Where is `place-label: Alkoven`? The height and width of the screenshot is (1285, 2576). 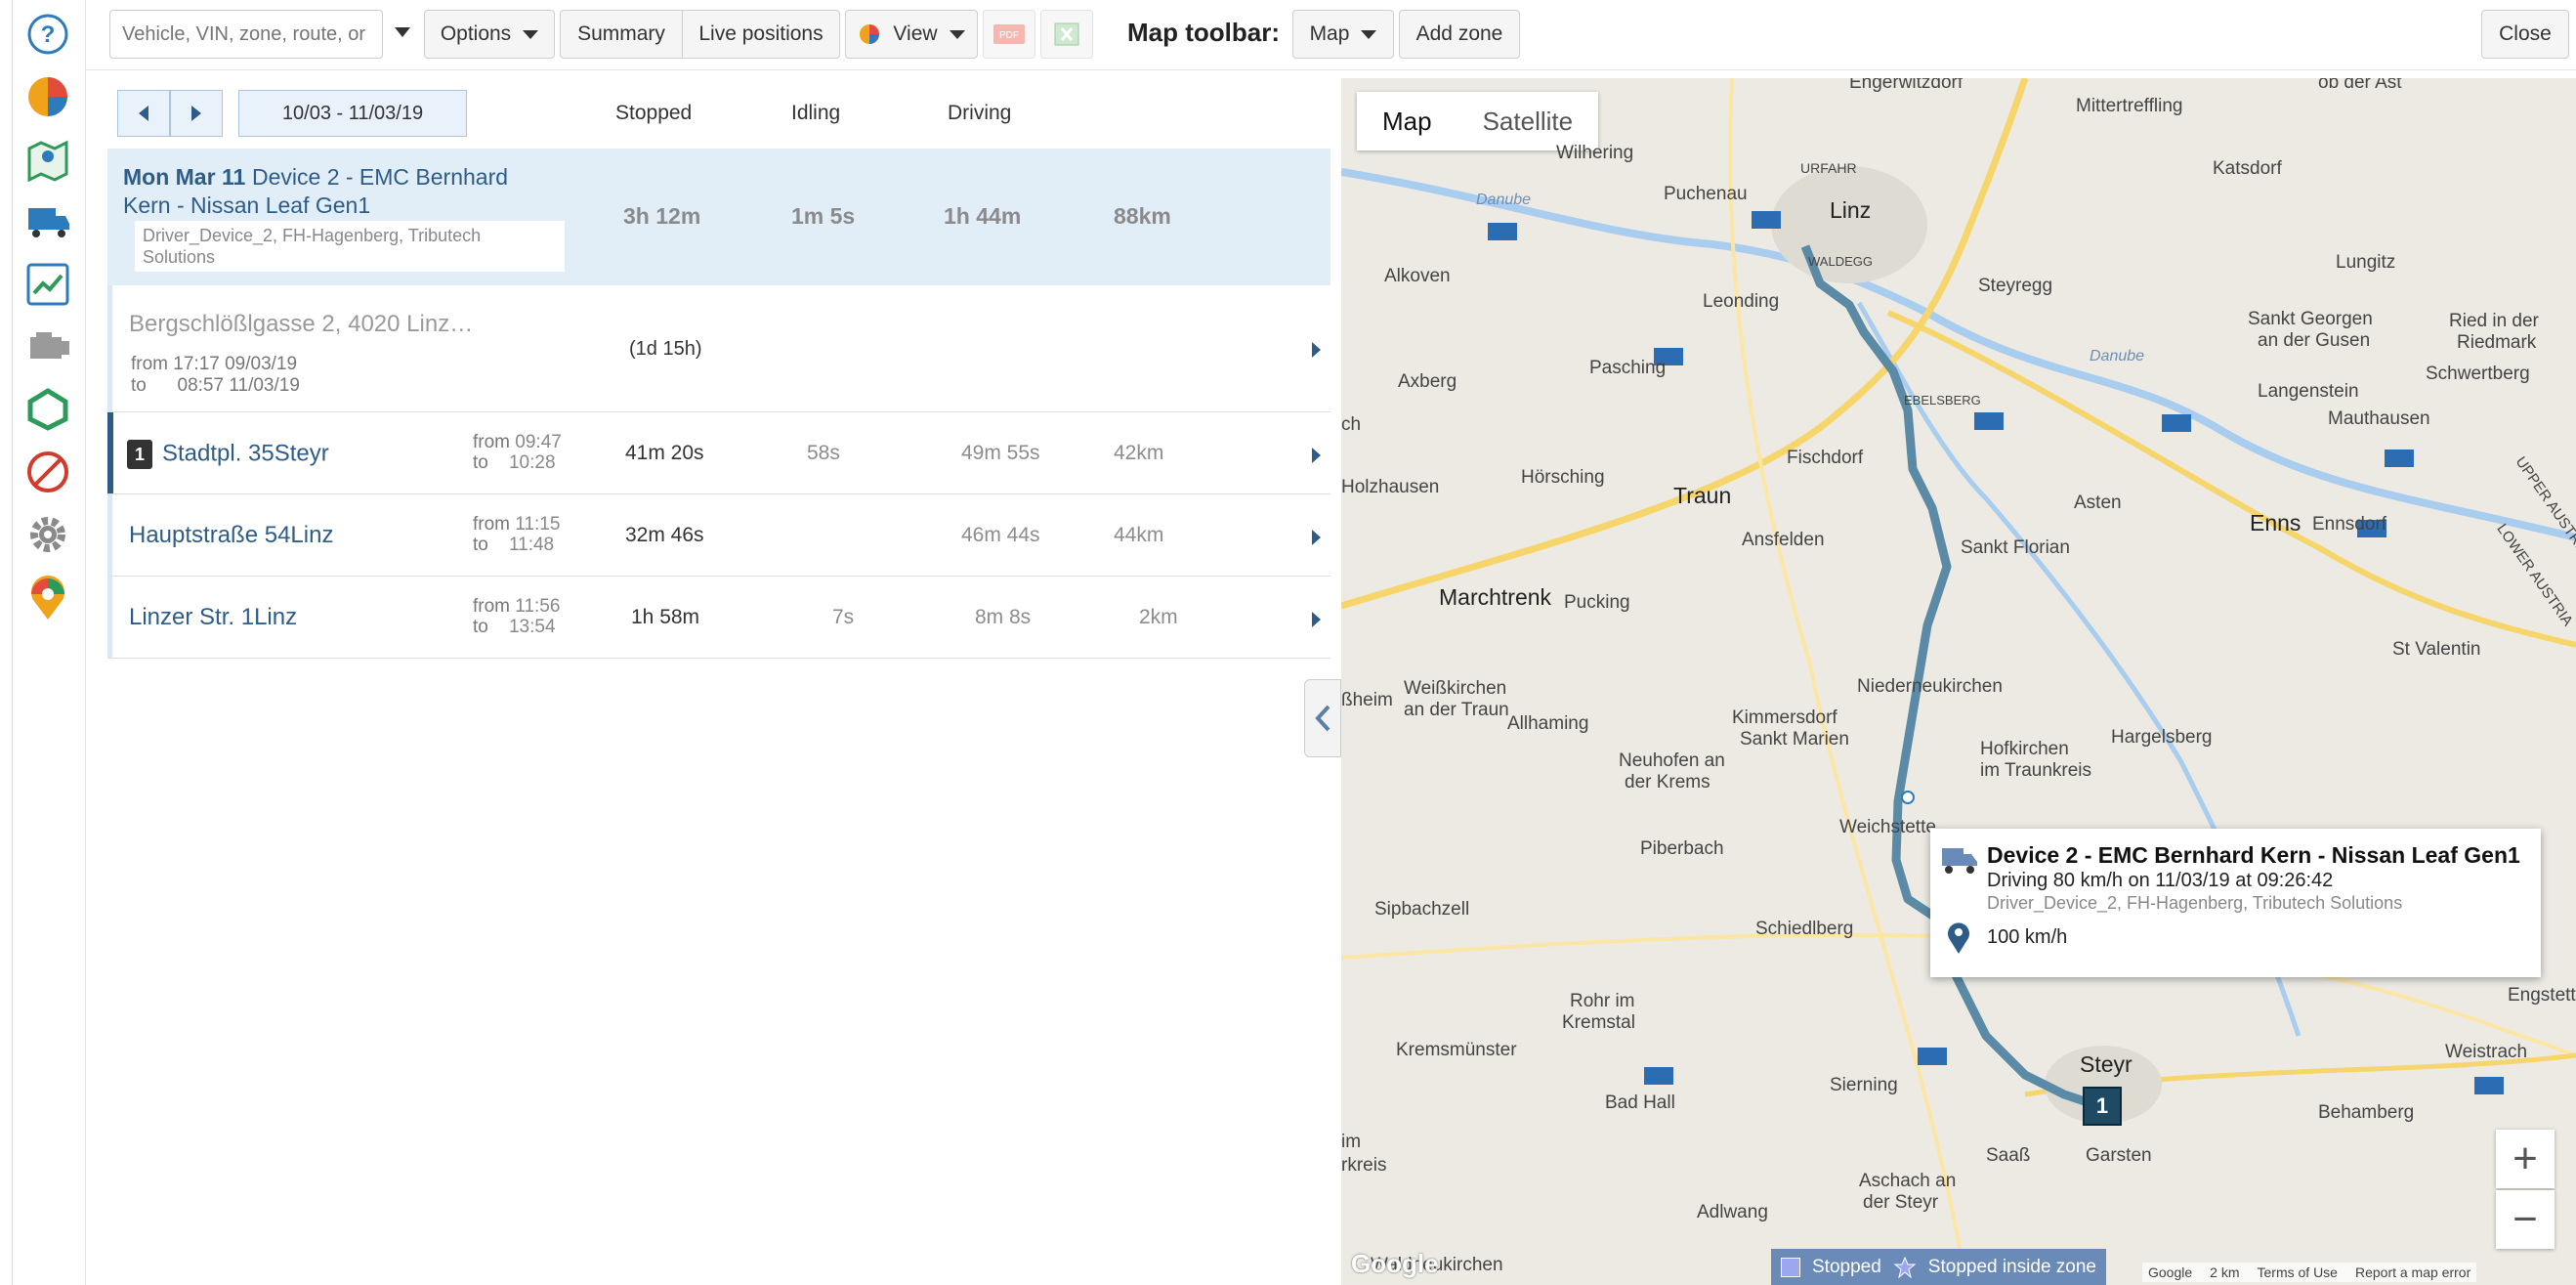 place-label: Alkoven is located at coordinates (1417, 276).